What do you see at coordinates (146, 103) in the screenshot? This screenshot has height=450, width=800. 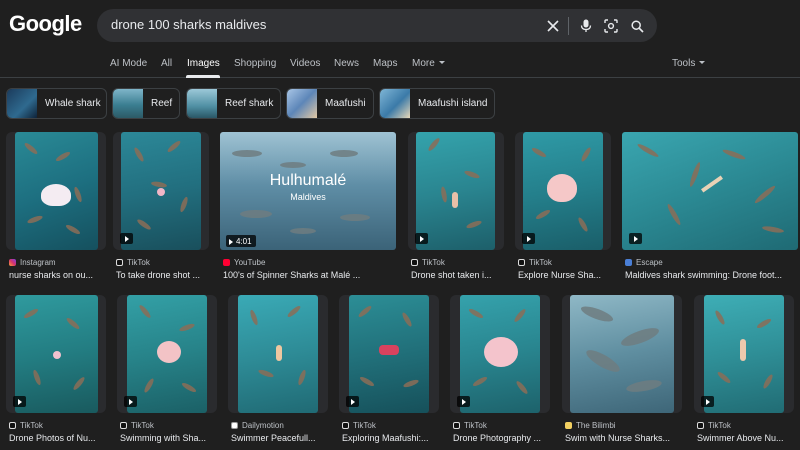 I see `chip-reef: Reef` at bounding box center [146, 103].